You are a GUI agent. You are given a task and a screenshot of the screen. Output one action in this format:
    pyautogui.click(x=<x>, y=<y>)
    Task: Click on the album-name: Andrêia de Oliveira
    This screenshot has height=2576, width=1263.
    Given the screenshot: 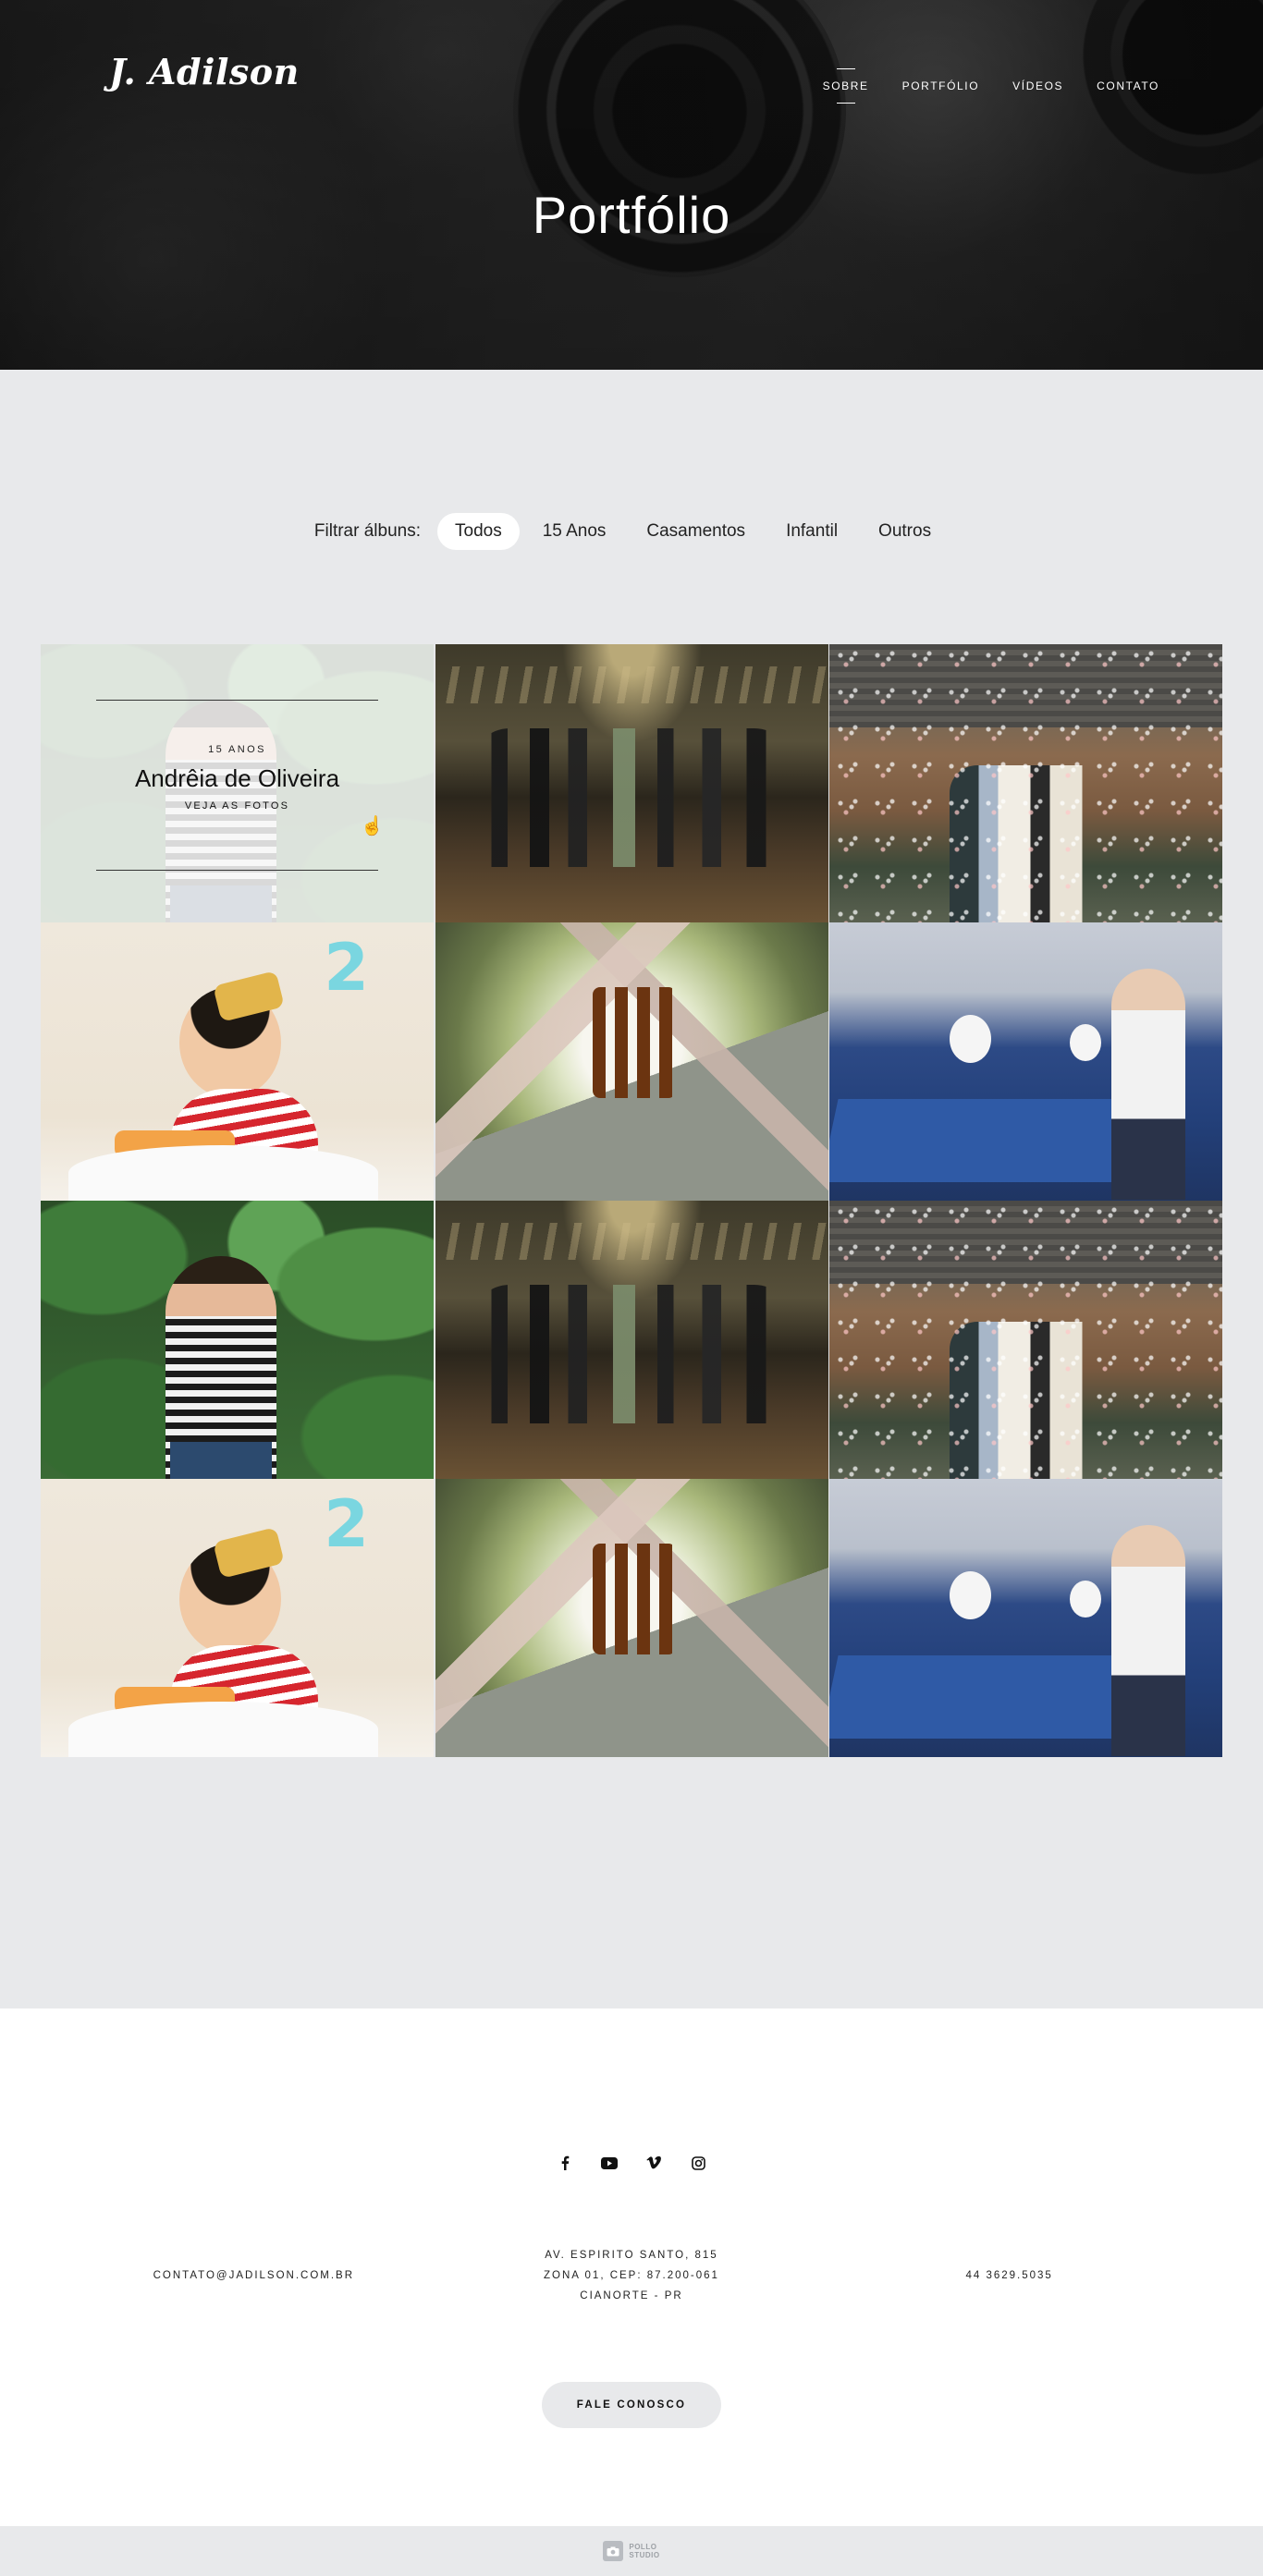 What is the action you would take?
    pyautogui.click(x=237, y=778)
    